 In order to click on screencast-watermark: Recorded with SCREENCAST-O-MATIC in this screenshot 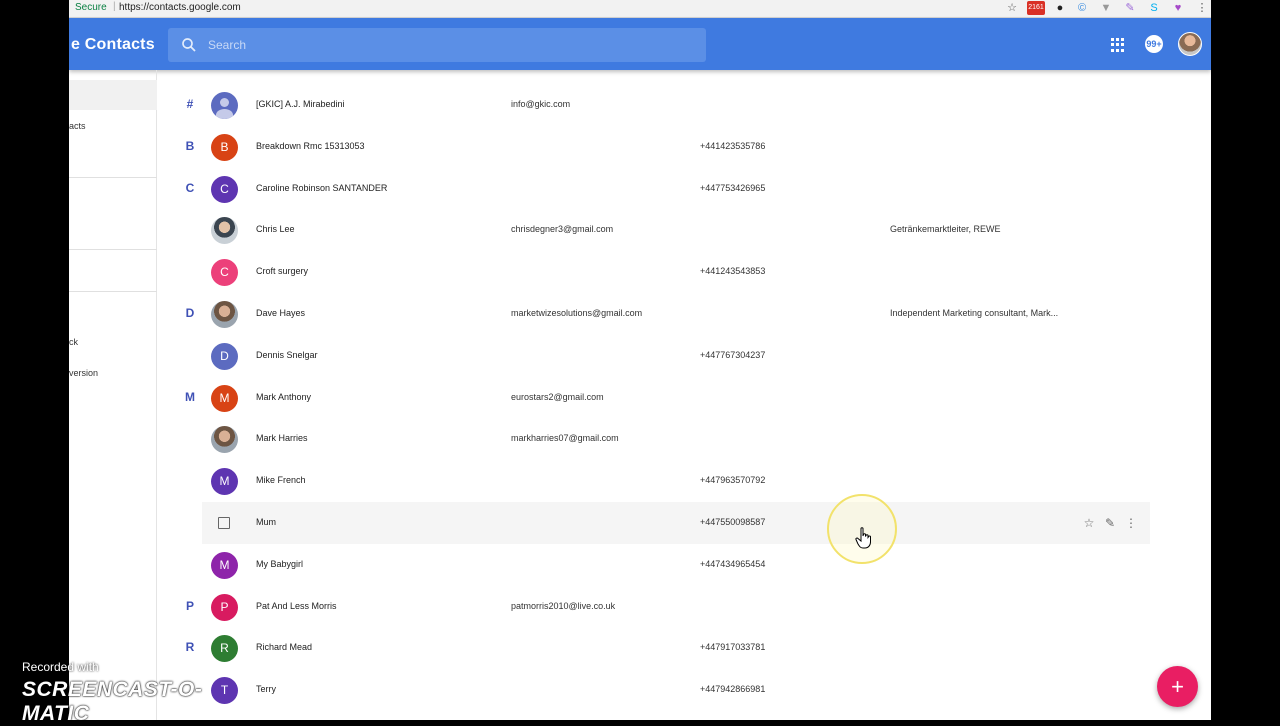, I will do `click(137, 692)`.